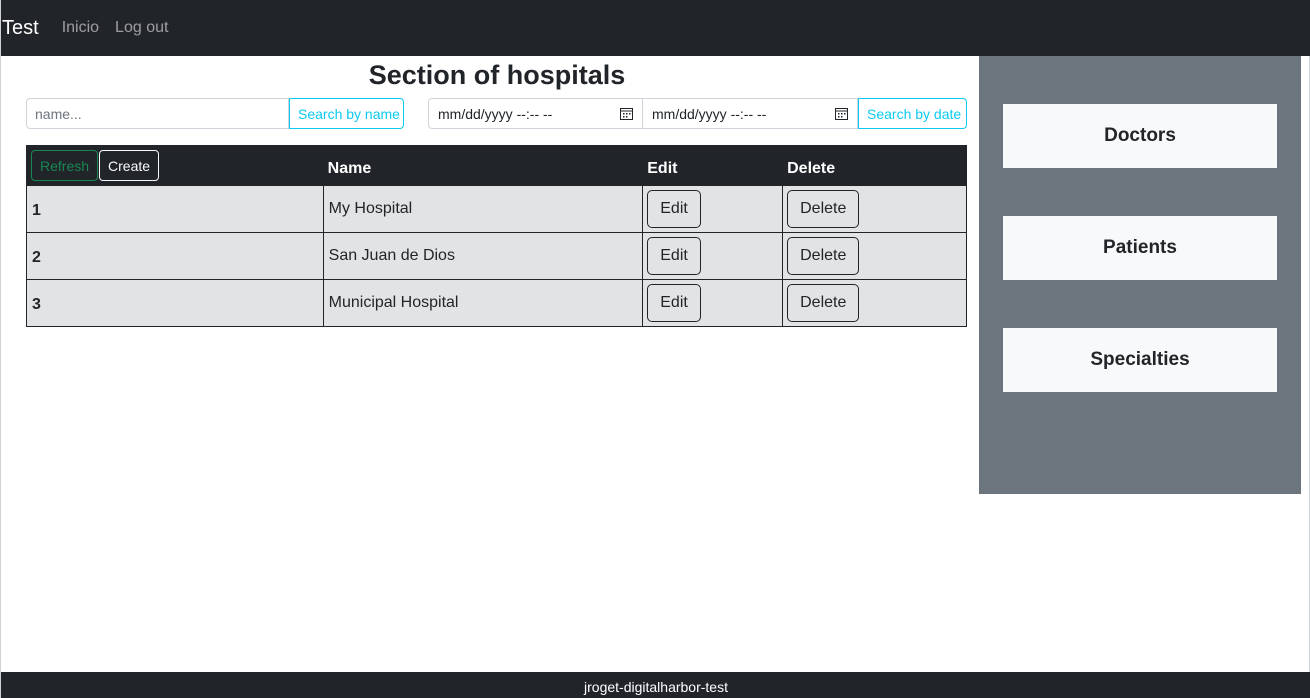 The image size is (1310, 698). Describe the element at coordinates (175, 165) in the screenshot. I see `table-actions-header: Refresh Create` at that location.